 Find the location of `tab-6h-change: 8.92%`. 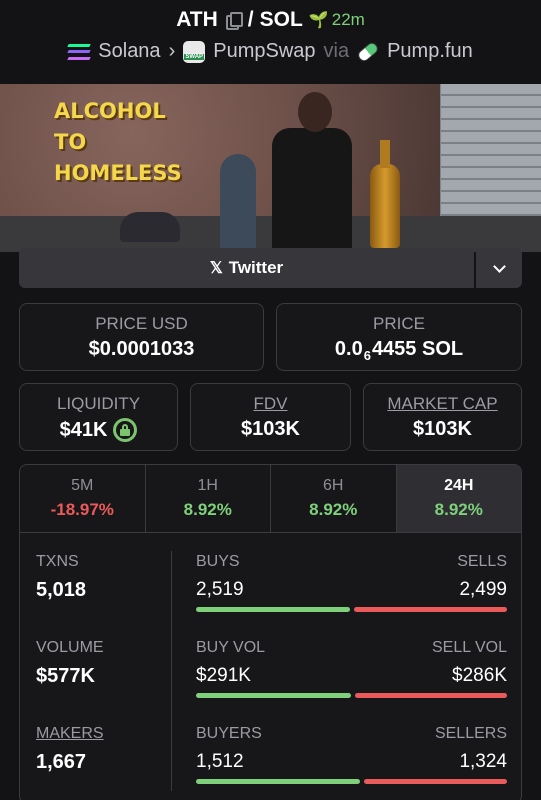

tab-6h-change: 8.92% is located at coordinates (333, 509).